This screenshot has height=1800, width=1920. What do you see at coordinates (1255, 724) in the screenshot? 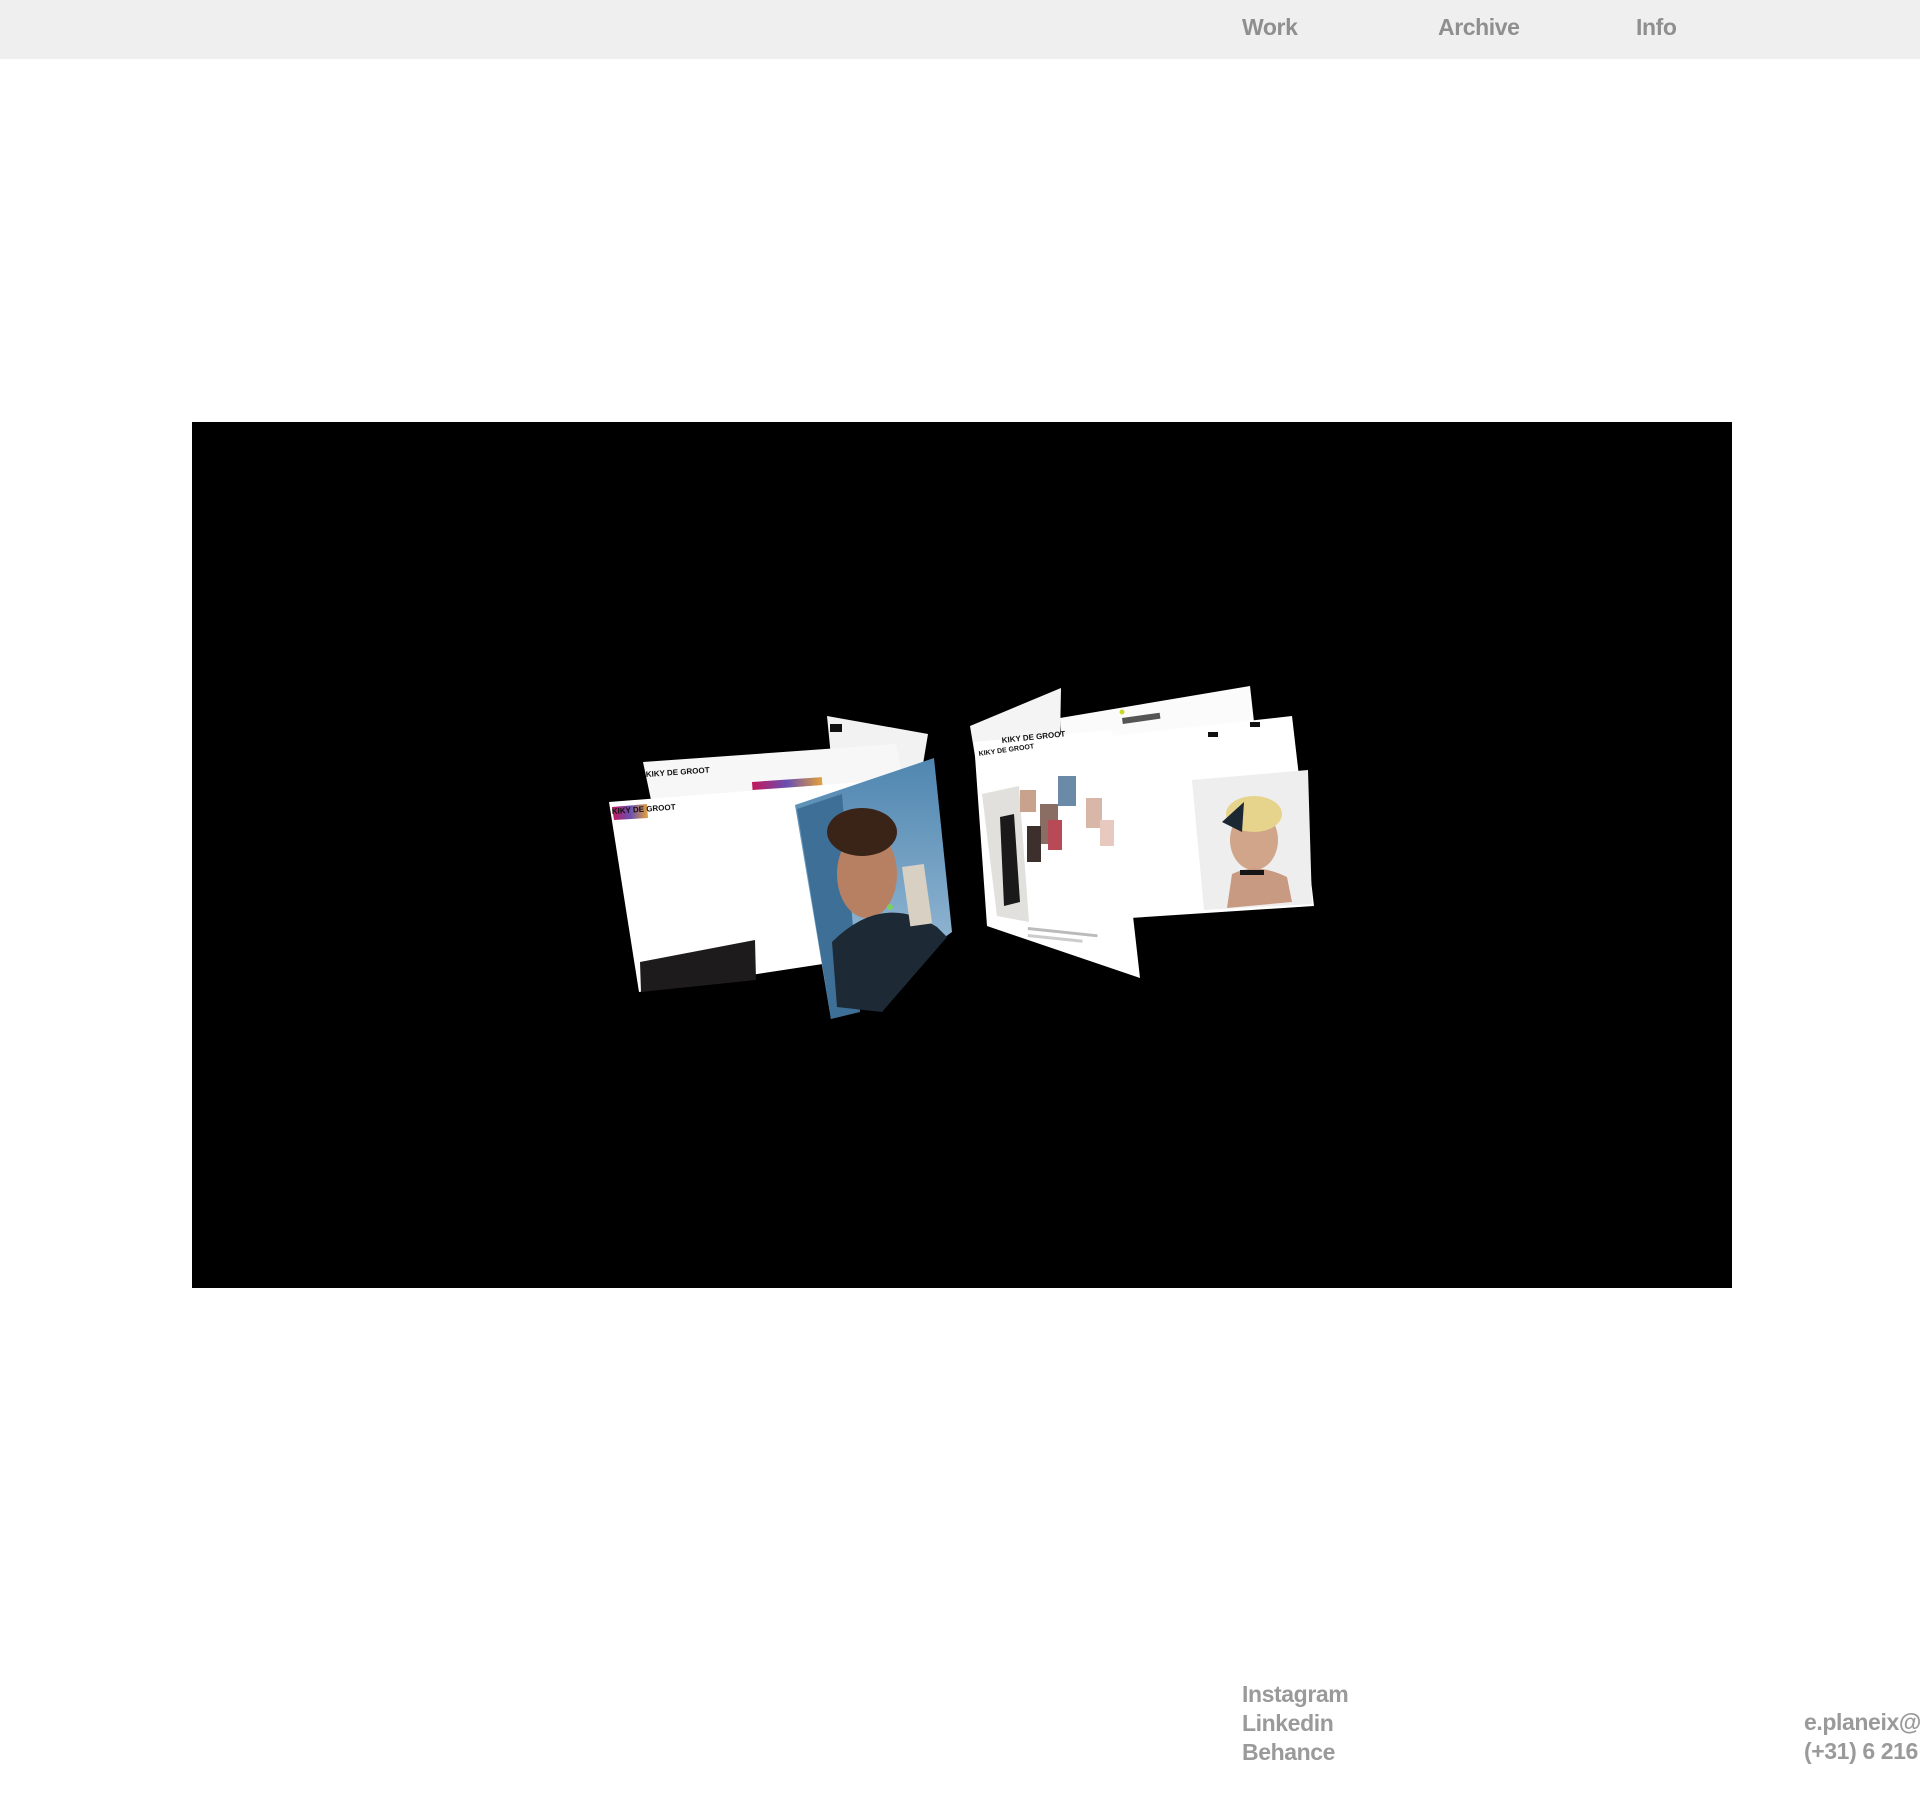
I see `panel-top-corner-mark` at bounding box center [1255, 724].